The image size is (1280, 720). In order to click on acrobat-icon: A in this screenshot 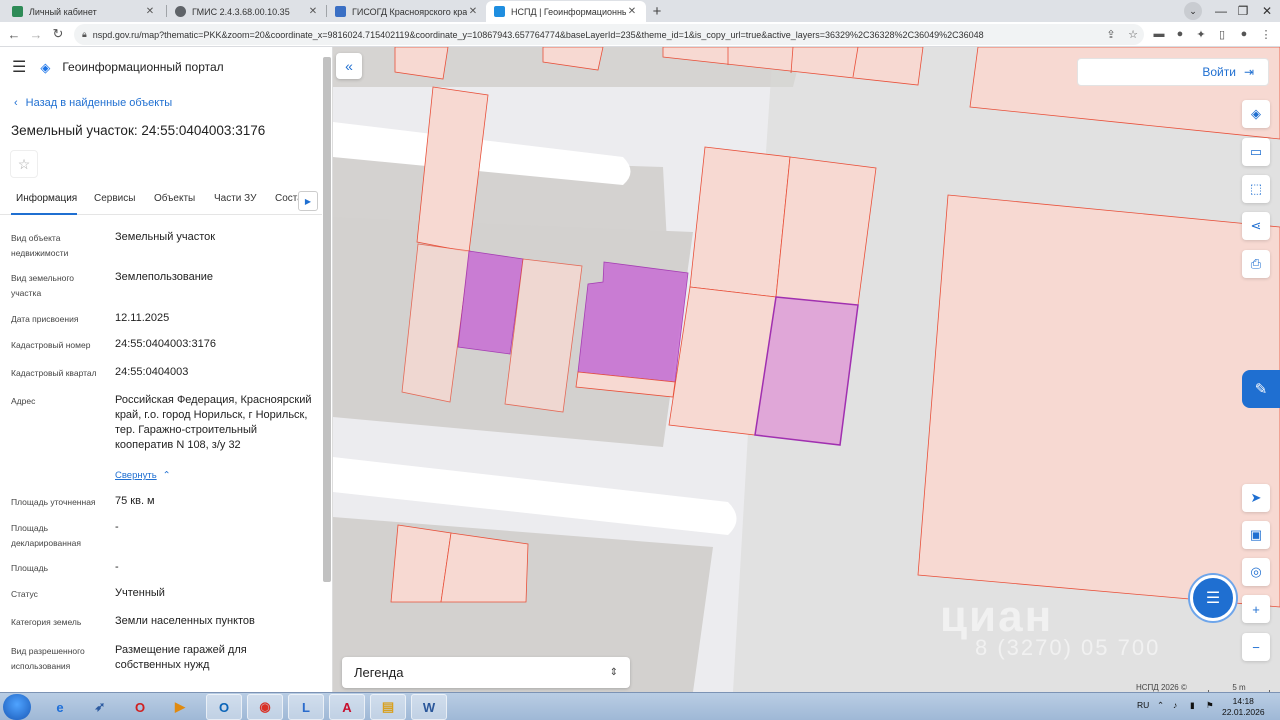, I will do `click(347, 707)`.